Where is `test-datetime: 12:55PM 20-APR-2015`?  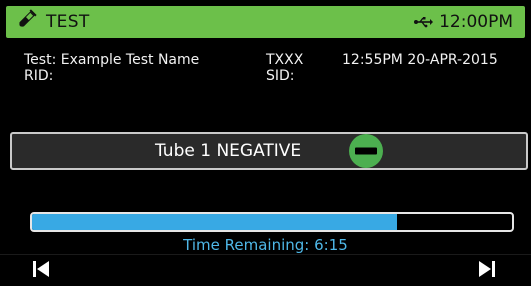
test-datetime: 12:55PM 20-APR-2015 is located at coordinates (420, 60).